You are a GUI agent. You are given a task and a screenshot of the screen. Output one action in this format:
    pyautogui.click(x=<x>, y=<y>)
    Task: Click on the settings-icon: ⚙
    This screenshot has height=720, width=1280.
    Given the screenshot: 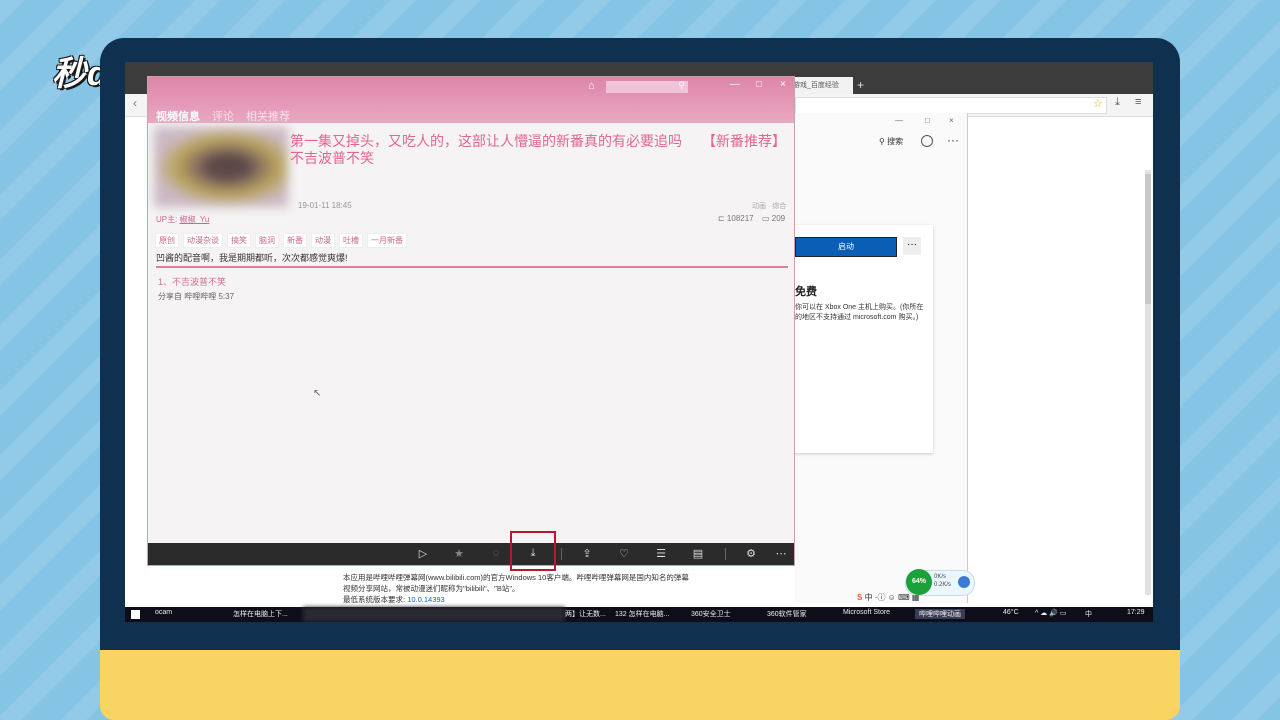 What is the action you would take?
    pyautogui.click(x=751, y=553)
    